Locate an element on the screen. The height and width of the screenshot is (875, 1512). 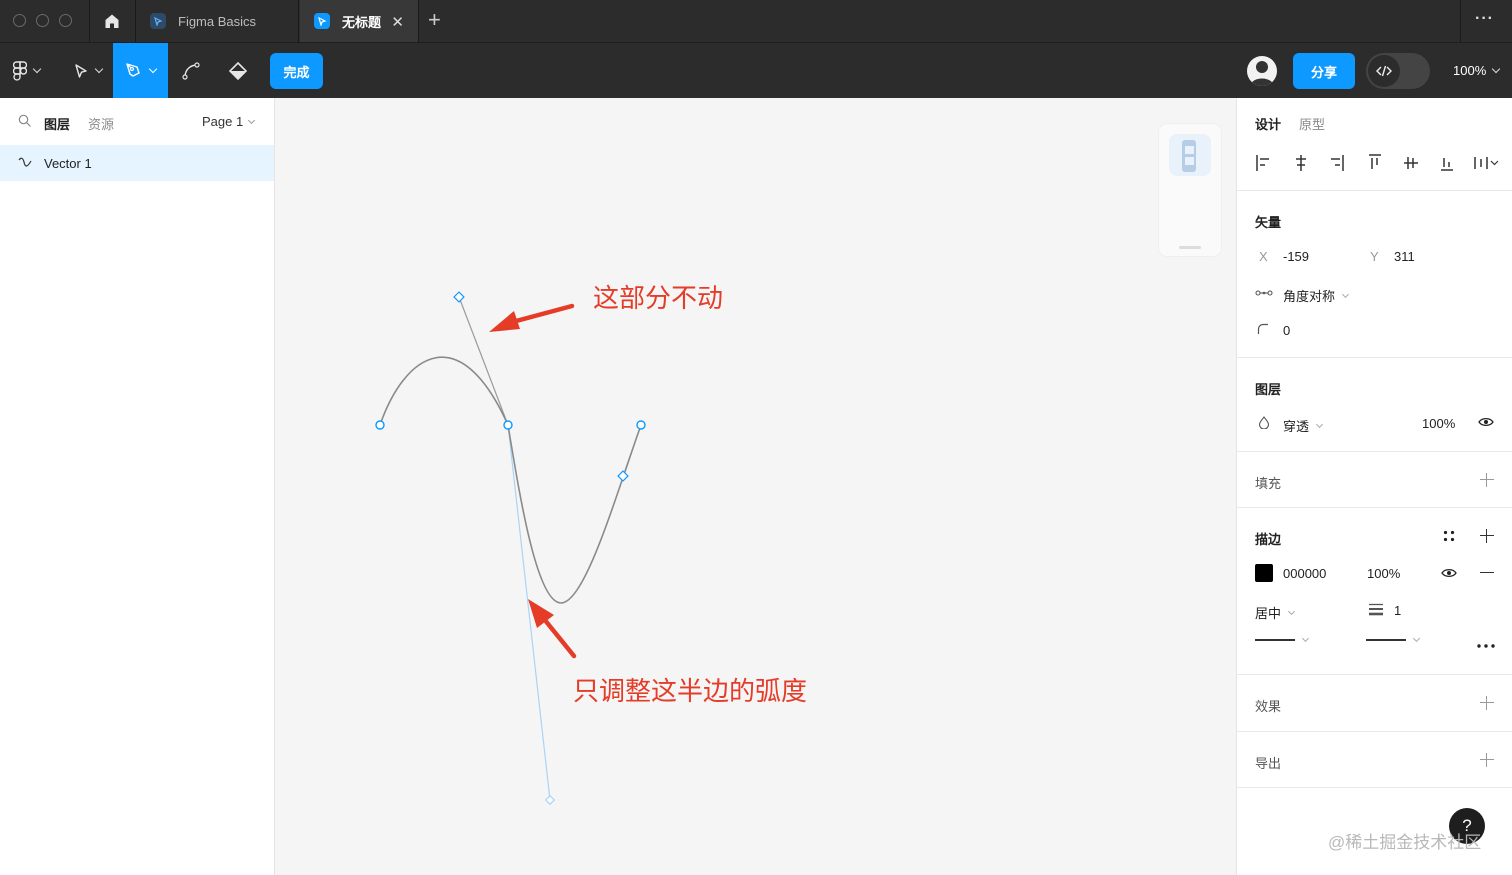
pen-icon is located at coordinates (133, 69).